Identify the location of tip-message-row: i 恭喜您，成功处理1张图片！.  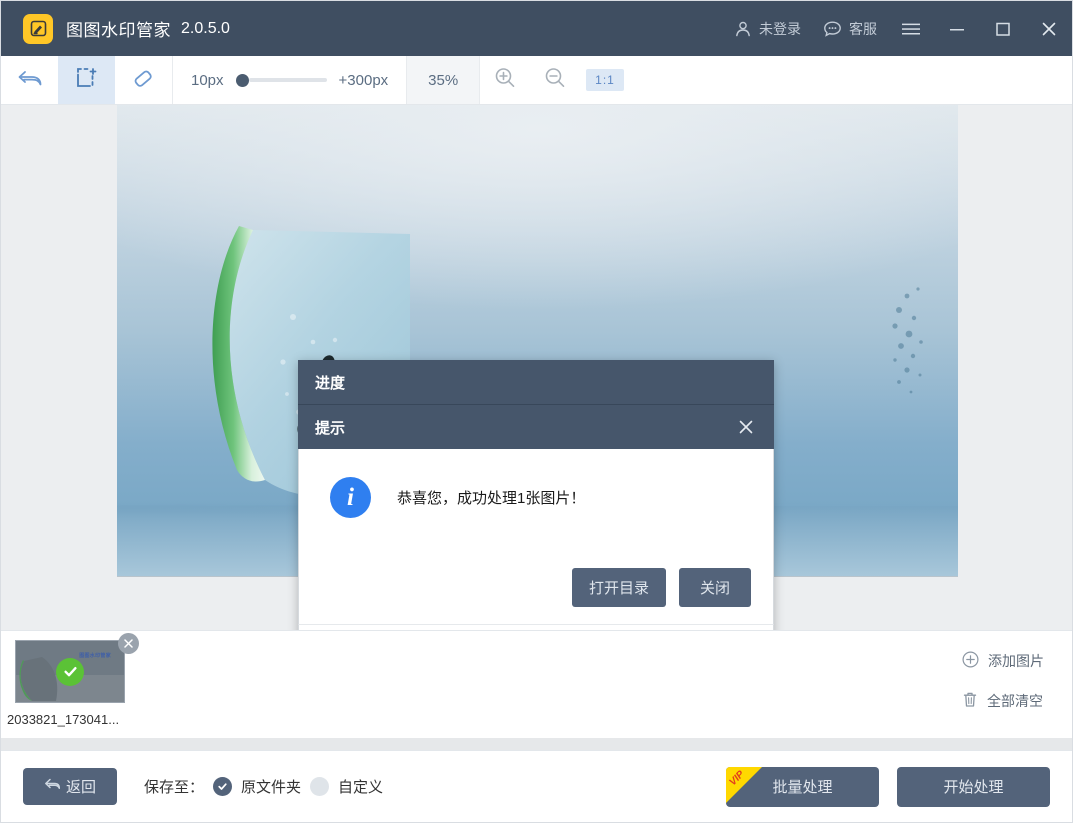
(536, 483).